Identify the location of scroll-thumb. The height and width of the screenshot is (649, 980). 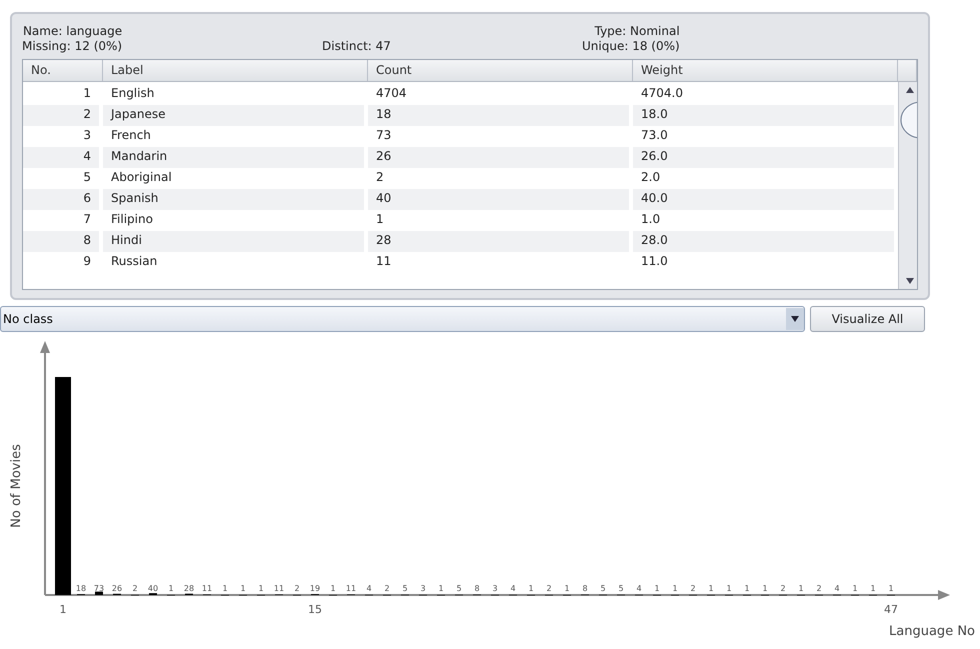
(908, 120).